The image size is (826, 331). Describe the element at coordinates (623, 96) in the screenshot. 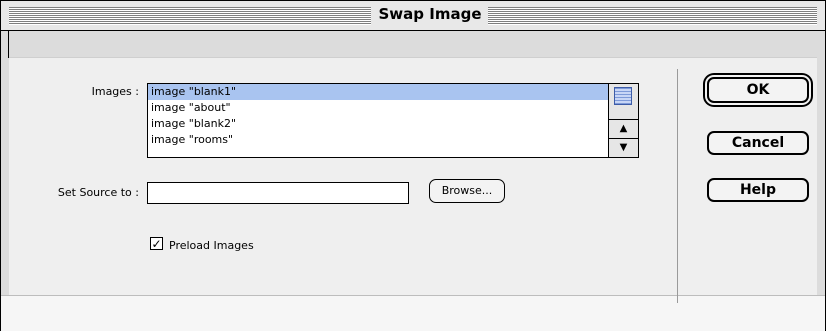

I see `scroll-thumb` at that location.